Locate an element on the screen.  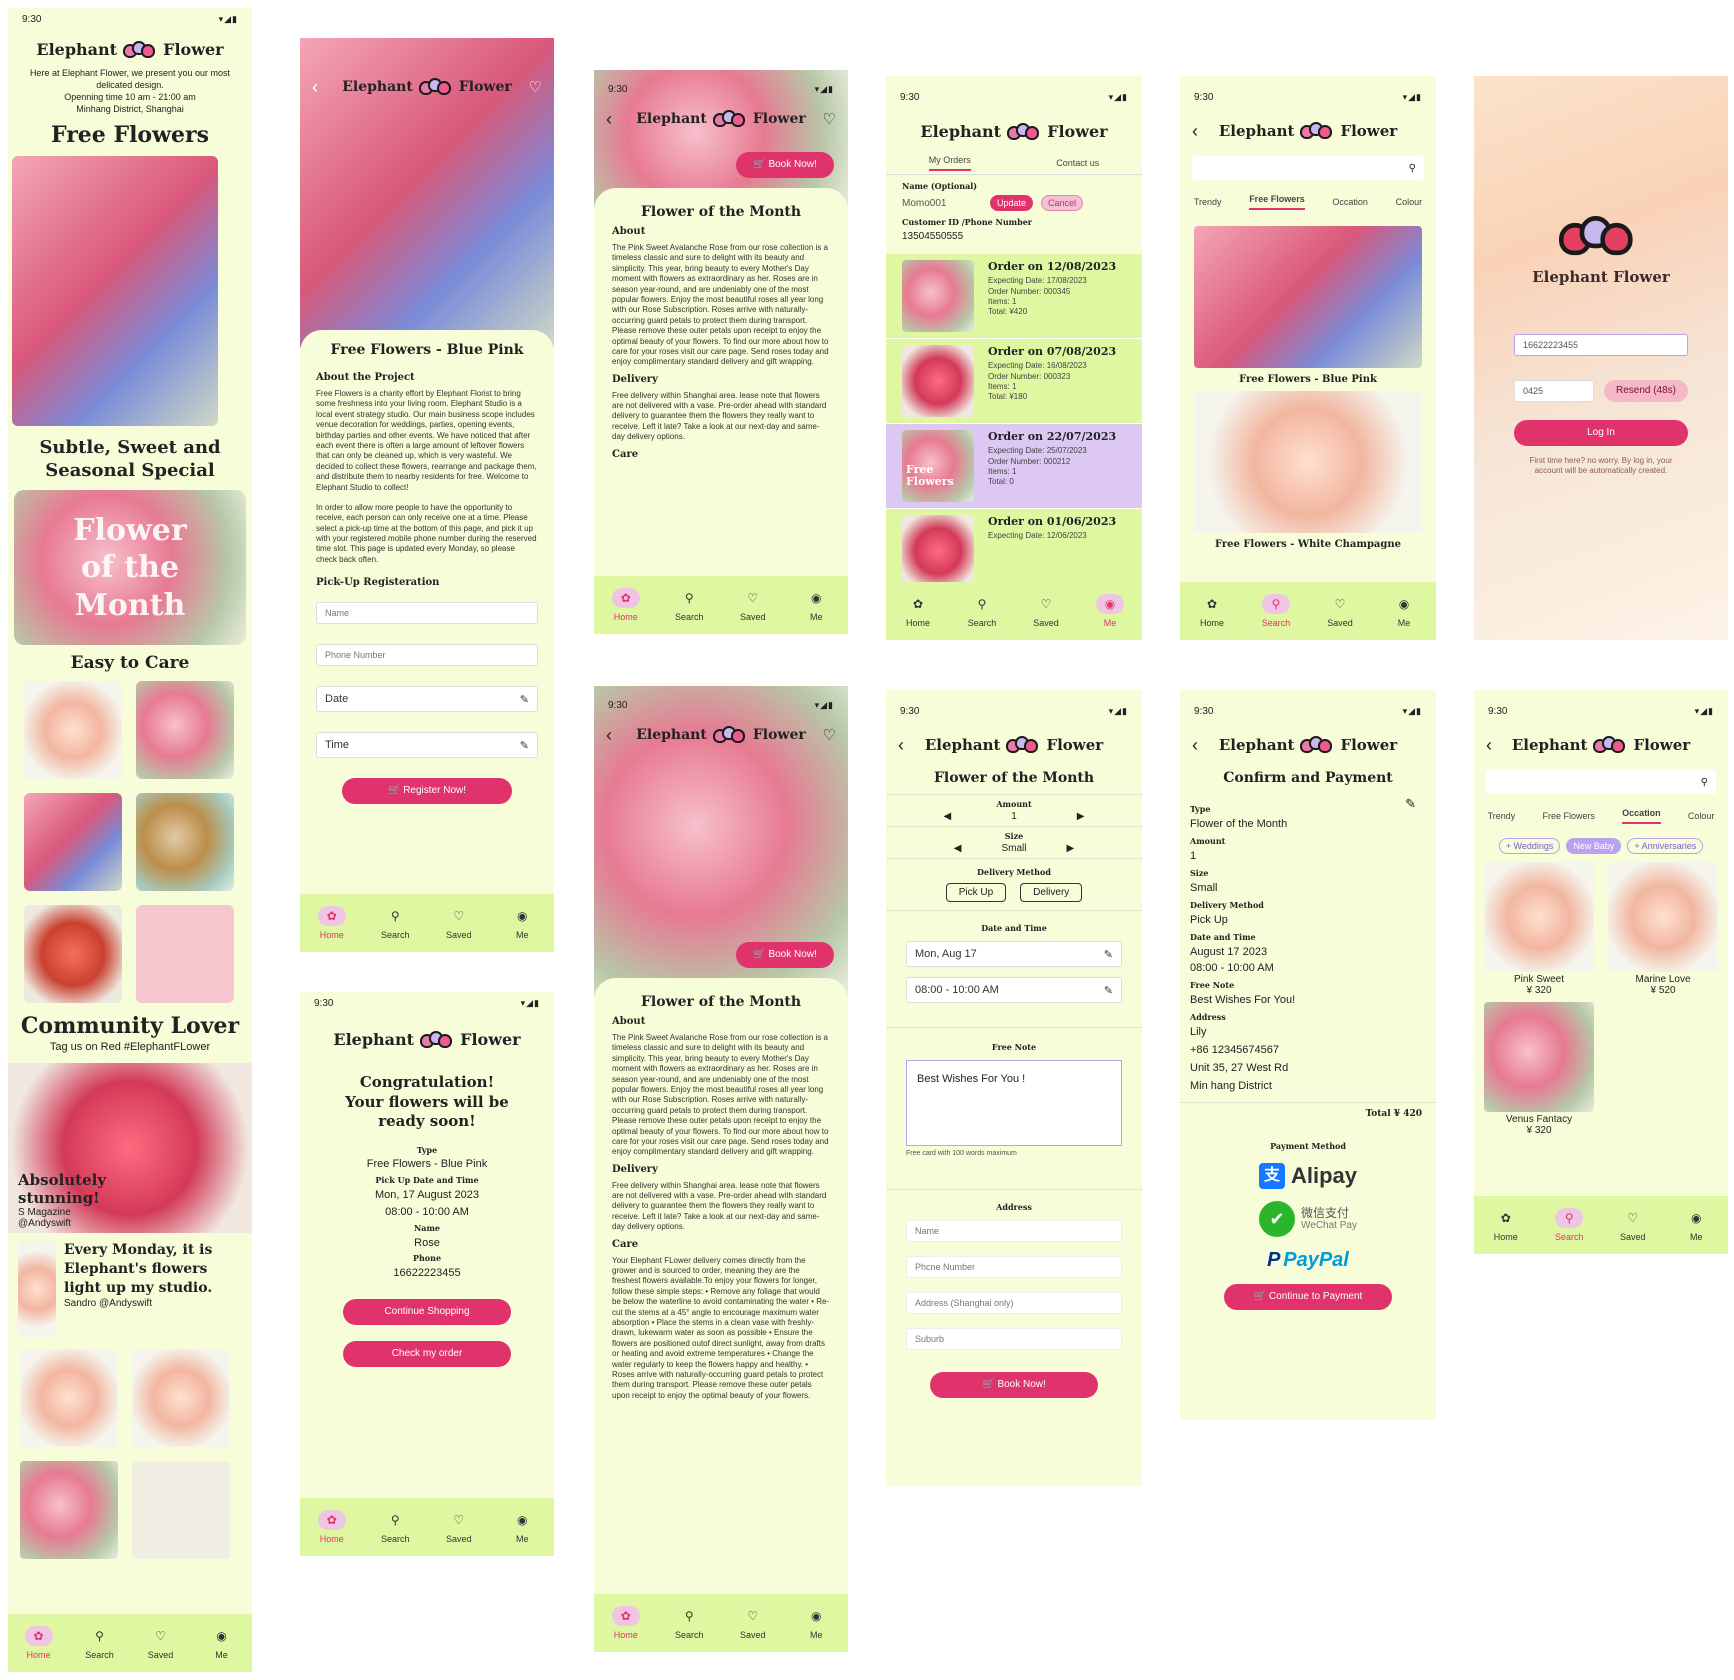
increase-icon: ▶ is located at coordinates (1081, 816).